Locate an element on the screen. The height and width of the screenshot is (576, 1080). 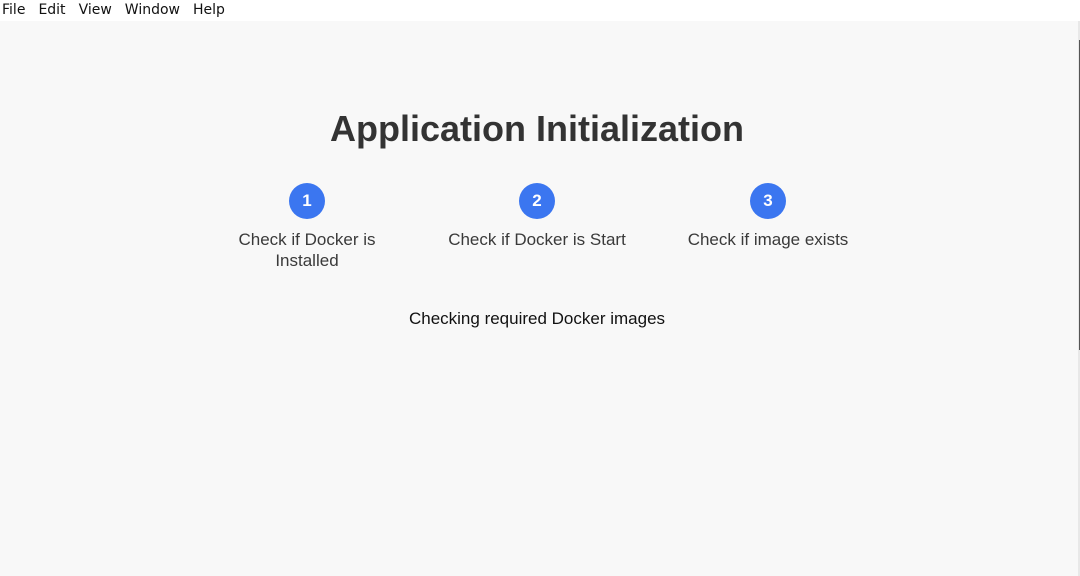
step-docker-started: 2 Check if Docker is Start is located at coordinates (537, 216).